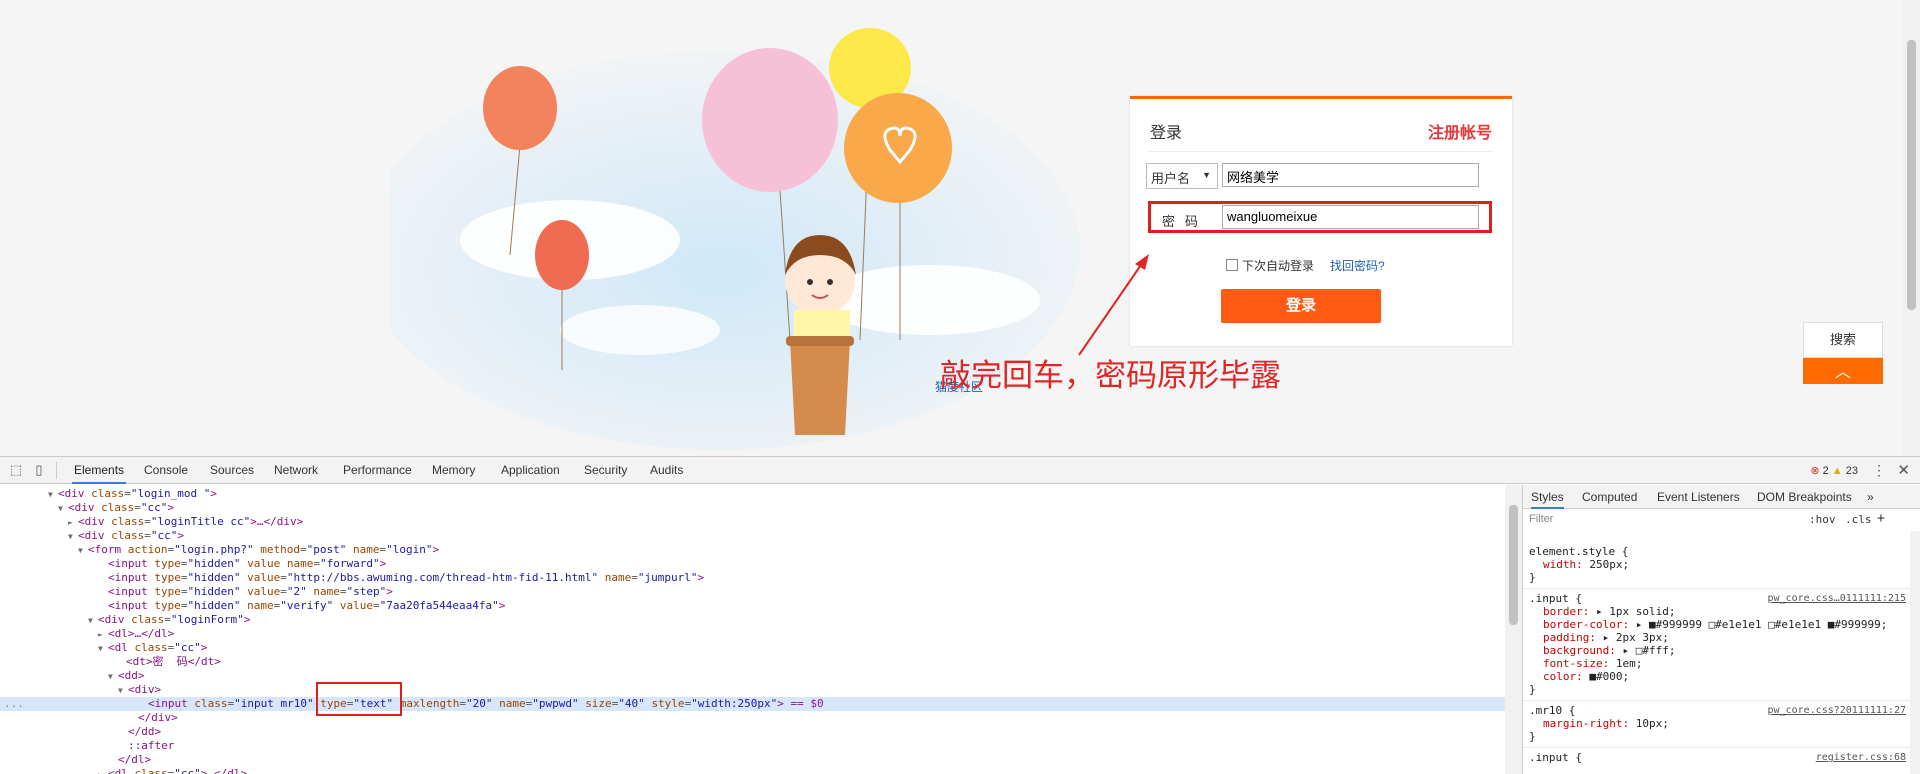 The height and width of the screenshot is (774, 1920). I want to click on css-property: background: ▸ □#fff;, so click(1609, 650).